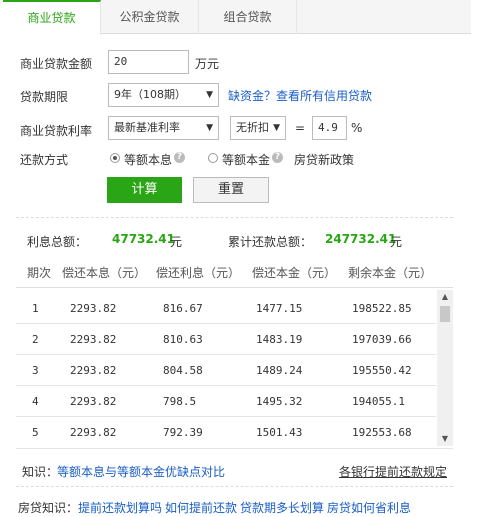 The width and height of the screenshot is (500, 517). What do you see at coordinates (300, 128) in the screenshot?
I see `equals-sign: =` at bounding box center [300, 128].